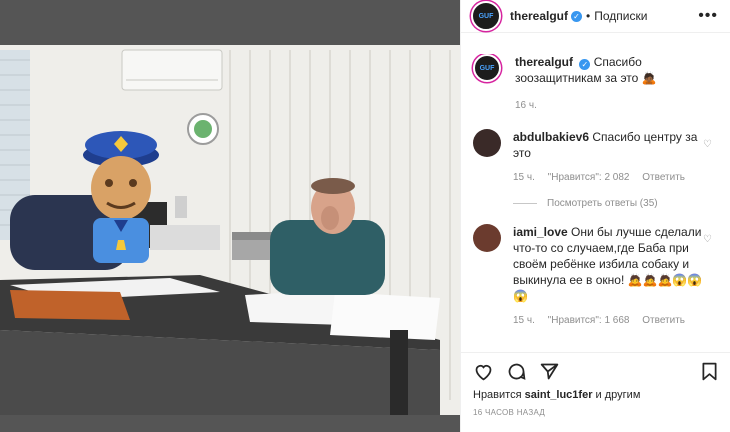  I want to click on likes-suffix: и другим, so click(618, 395).